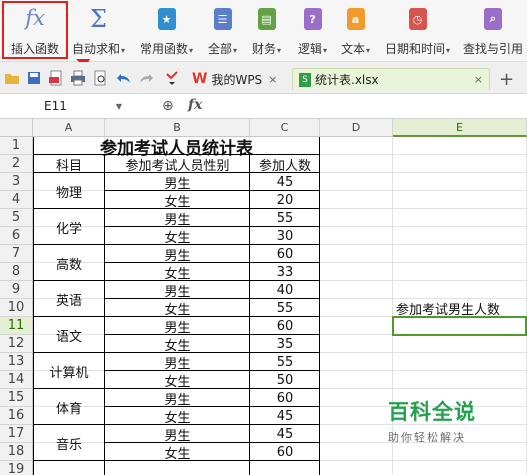 Image resolution: width=527 pixels, height=475 pixels. Describe the element at coordinates (168, 106) in the screenshot. I see `zoom-icon: ⊕` at that location.